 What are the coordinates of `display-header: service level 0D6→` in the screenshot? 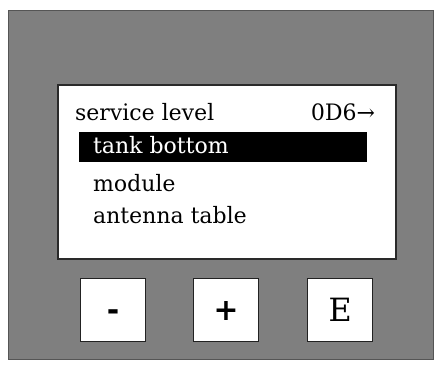 It's located at (225, 114).